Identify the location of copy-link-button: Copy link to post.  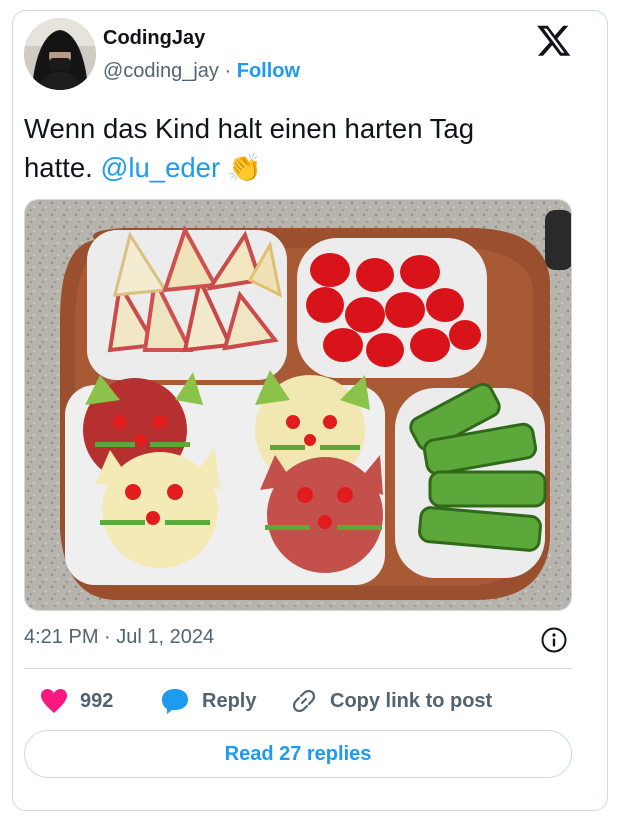
(391, 701).